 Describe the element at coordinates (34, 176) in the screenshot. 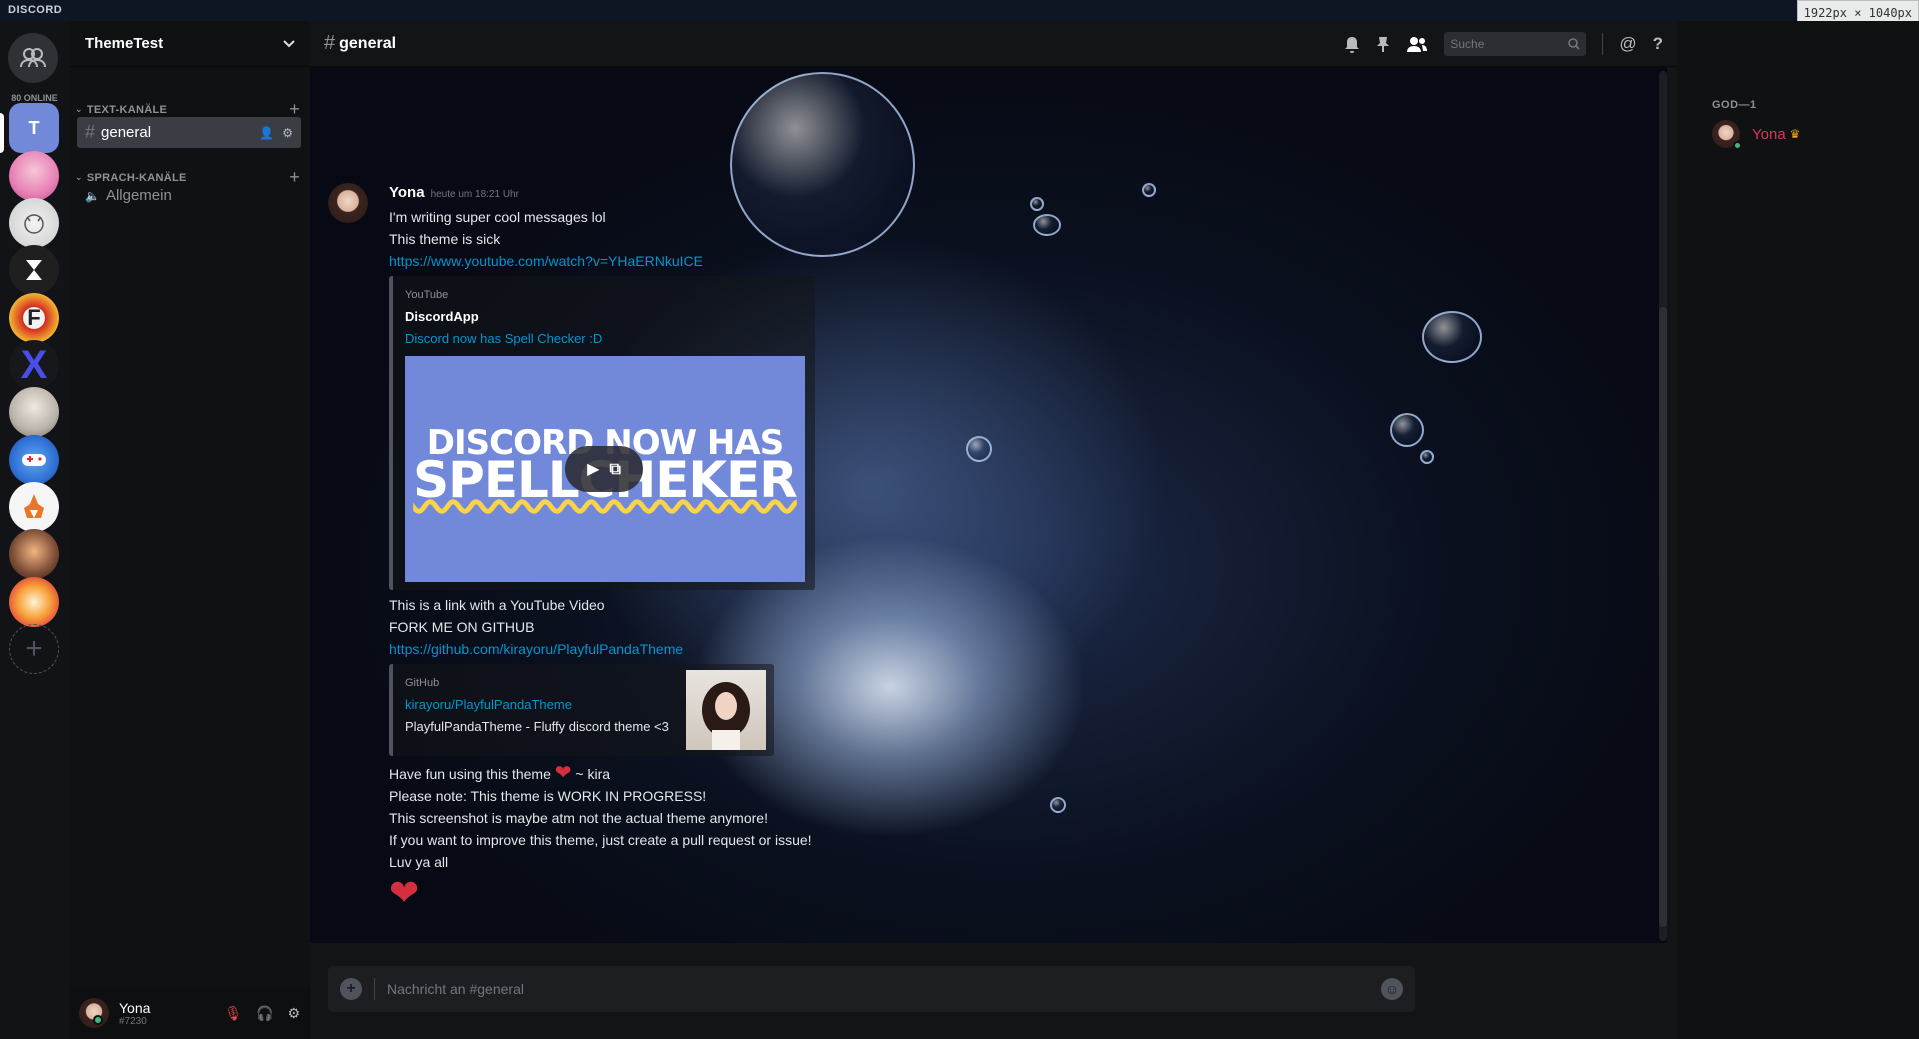

I see `guild-pink-anime` at that location.